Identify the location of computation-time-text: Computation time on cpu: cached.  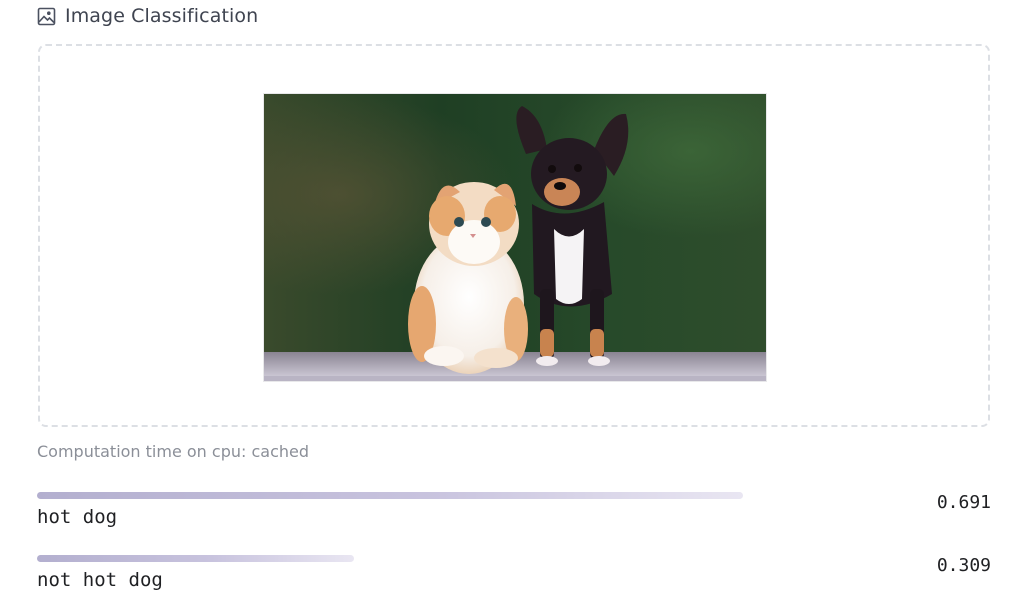
(173, 451).